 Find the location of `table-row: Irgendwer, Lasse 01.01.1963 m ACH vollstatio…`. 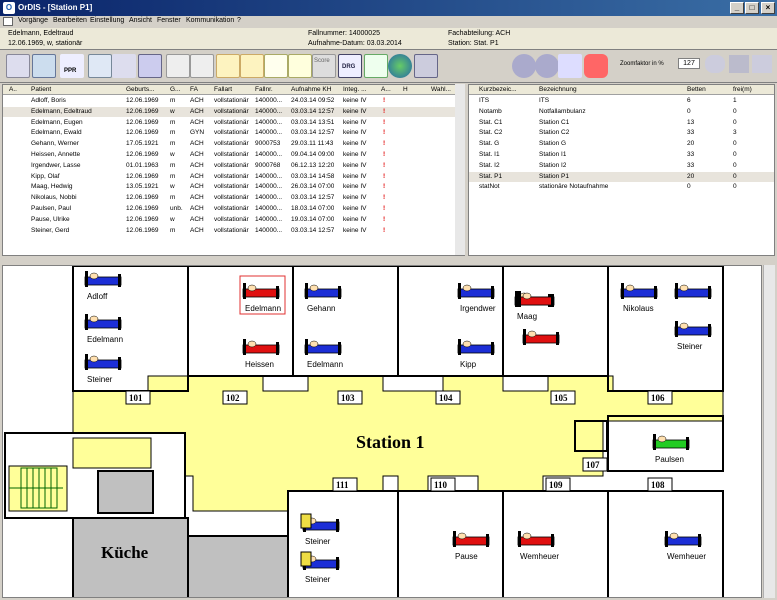

table-row: Irgendwer, Lasse 01.01.1963 m ACH vollstatio… is located at coordinates (233, 166).